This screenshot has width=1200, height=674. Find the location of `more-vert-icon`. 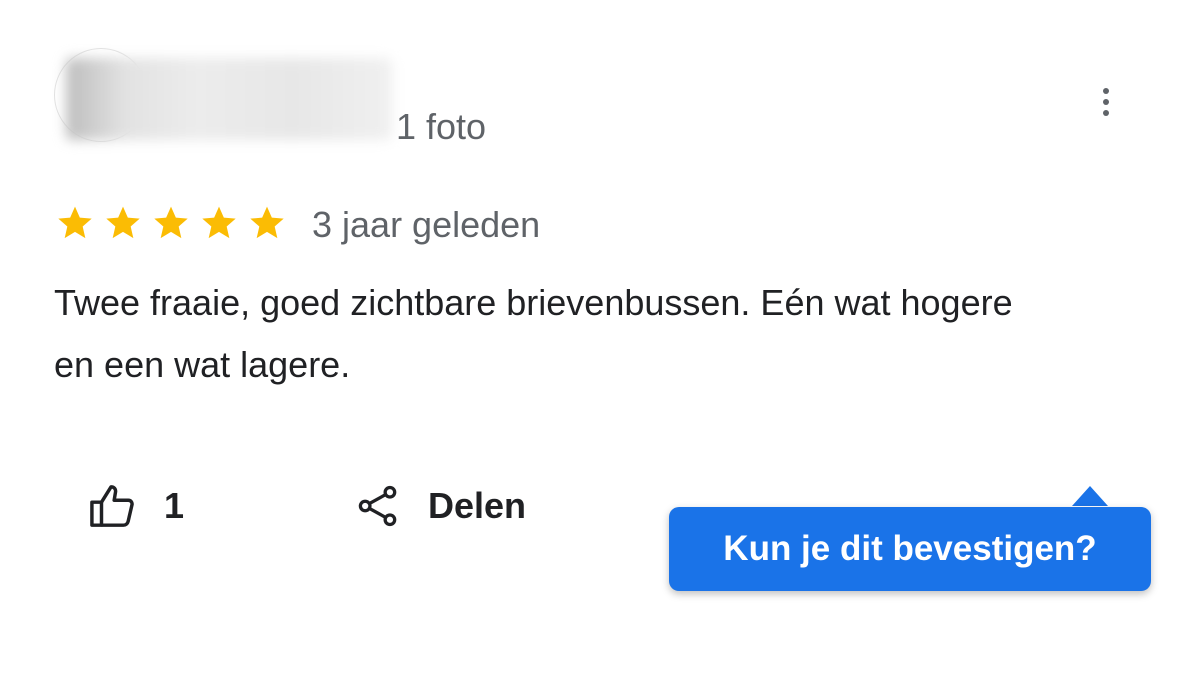

more-vert-icon is located at coordinates (1106, 91).